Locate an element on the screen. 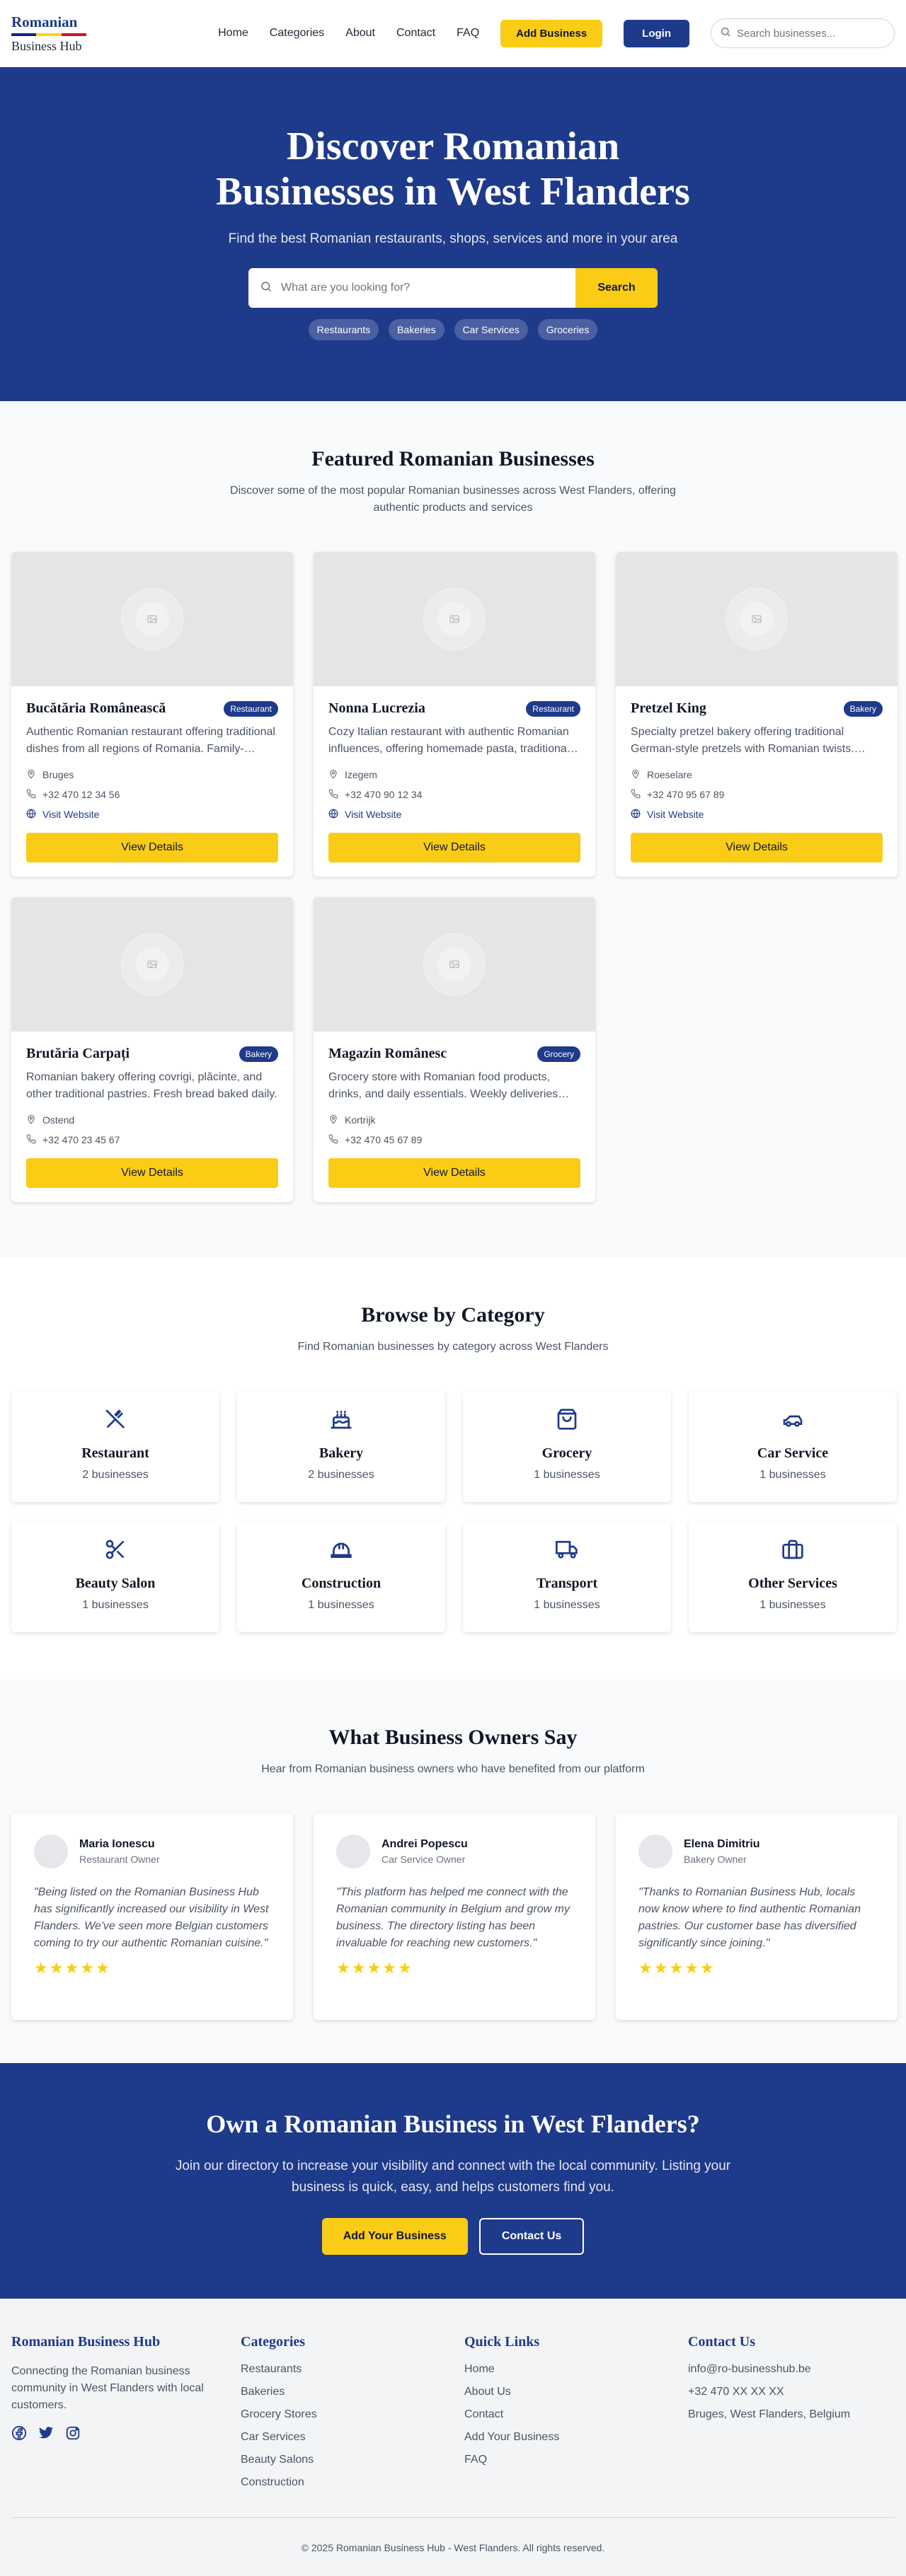 This screenshot has width=906, height=2576. hero-search-input is located at coordinates (422, 288).